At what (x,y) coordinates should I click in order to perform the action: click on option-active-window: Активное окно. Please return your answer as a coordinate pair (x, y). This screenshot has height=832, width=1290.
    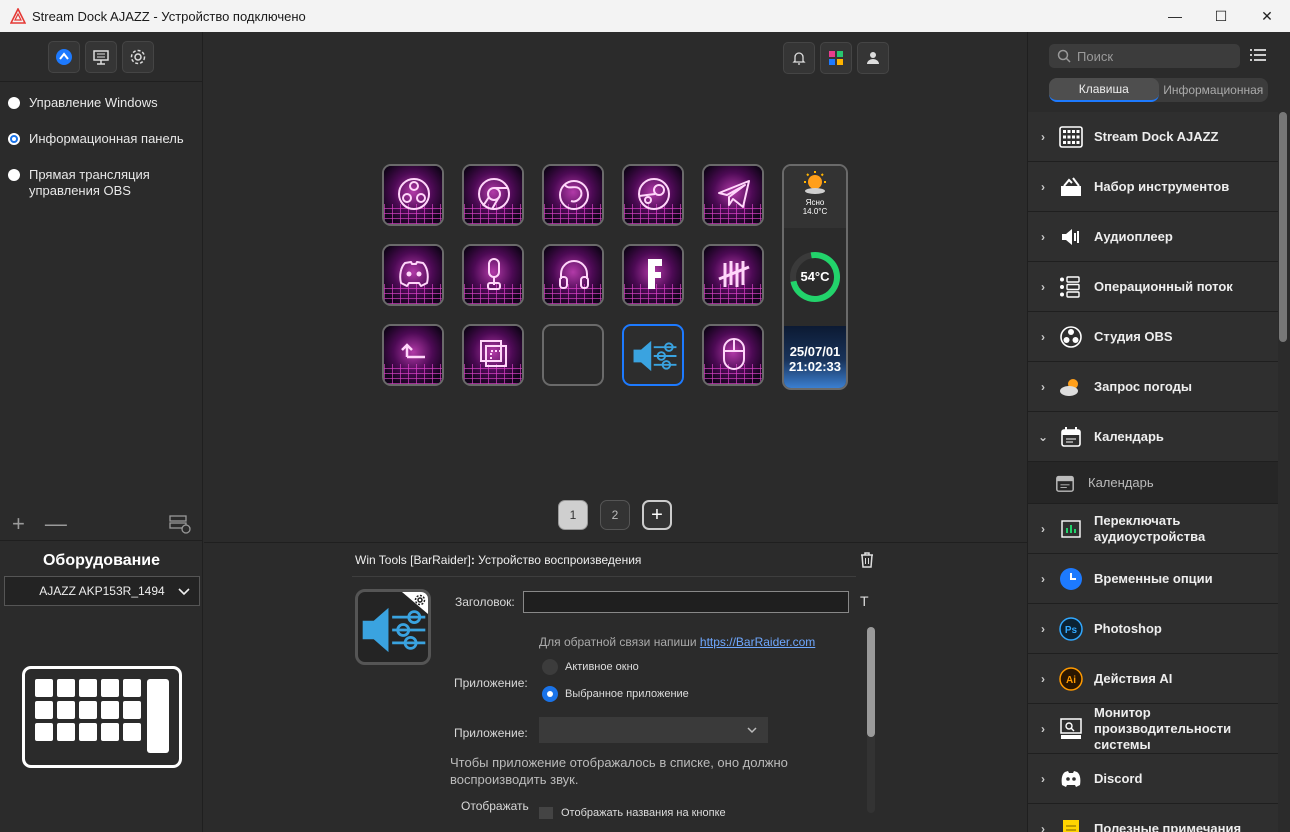
    Looking at the image, I should click on (590, 667).